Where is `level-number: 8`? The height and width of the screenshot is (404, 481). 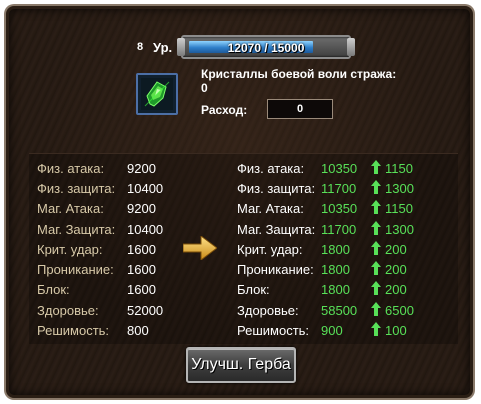
level-number: 8 is located at coordinates (140, 47).